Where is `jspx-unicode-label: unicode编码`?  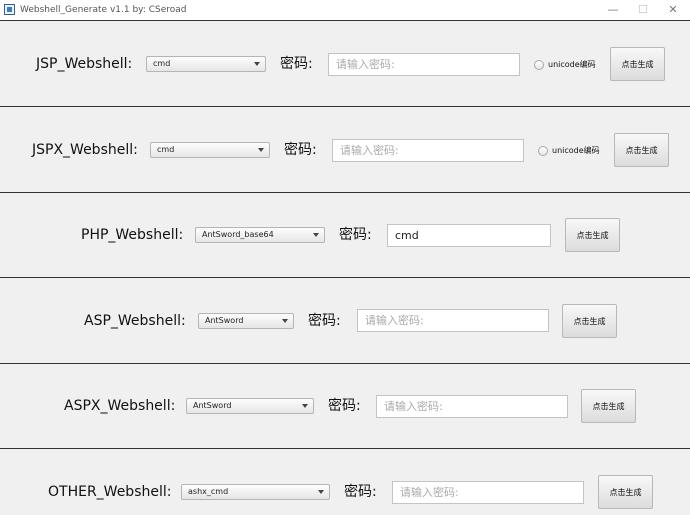 jspx-unicode-label: unicode编码 is located at coordinates (576, 150).